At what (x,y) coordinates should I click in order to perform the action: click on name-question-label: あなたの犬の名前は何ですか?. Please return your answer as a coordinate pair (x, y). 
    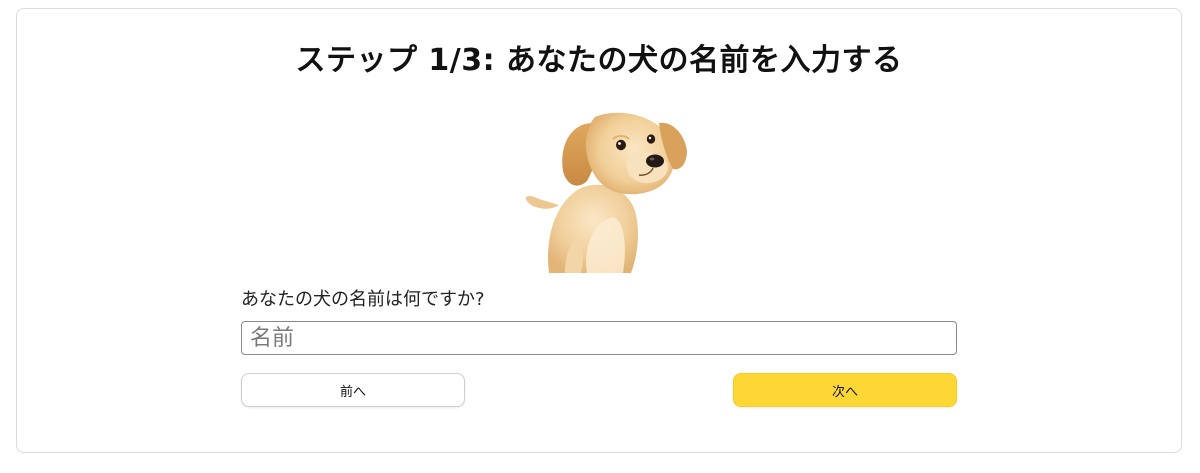
    Looking at the image, I should click on (363, 299).